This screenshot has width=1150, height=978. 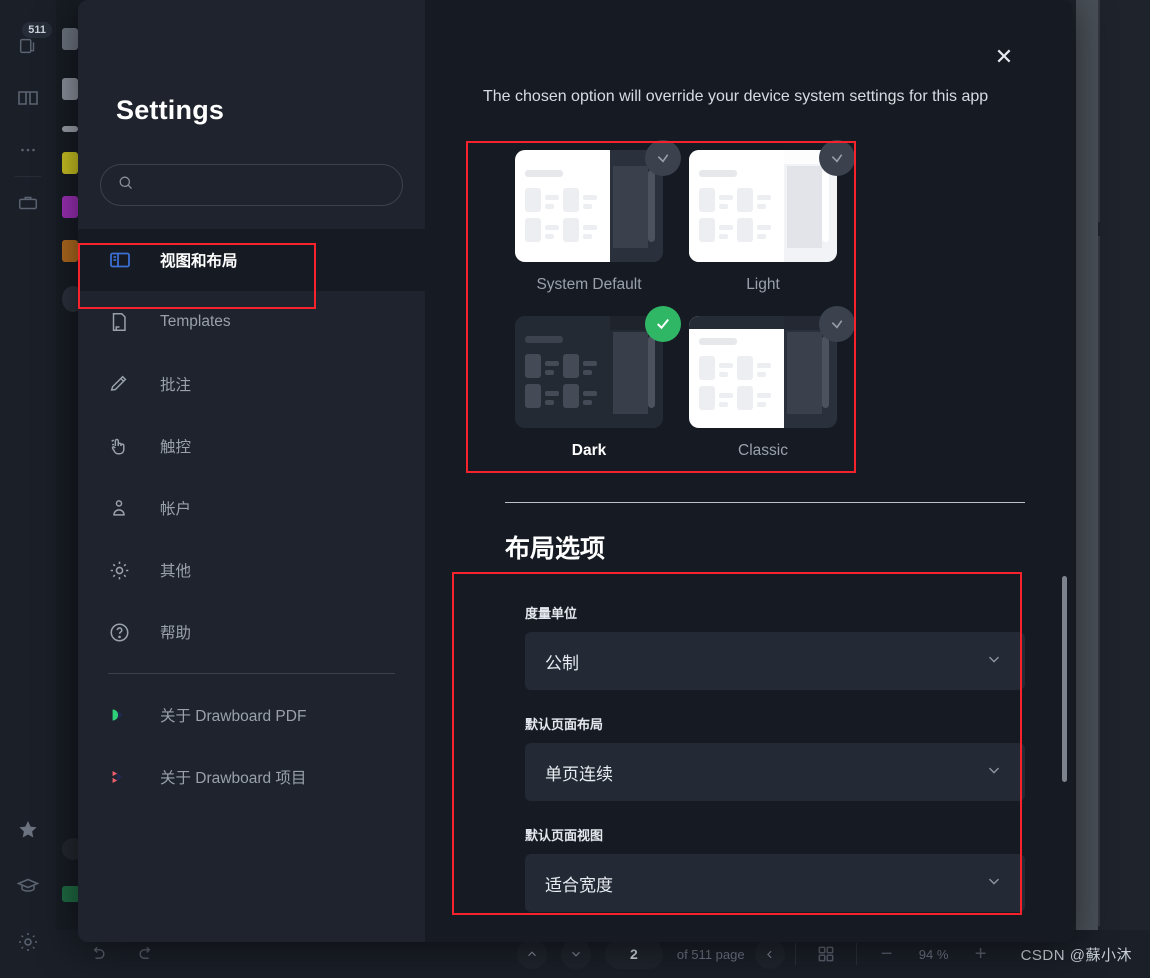 I want to click on field-label-measurement-unit: 度量单位, so click(x=551, y=614).